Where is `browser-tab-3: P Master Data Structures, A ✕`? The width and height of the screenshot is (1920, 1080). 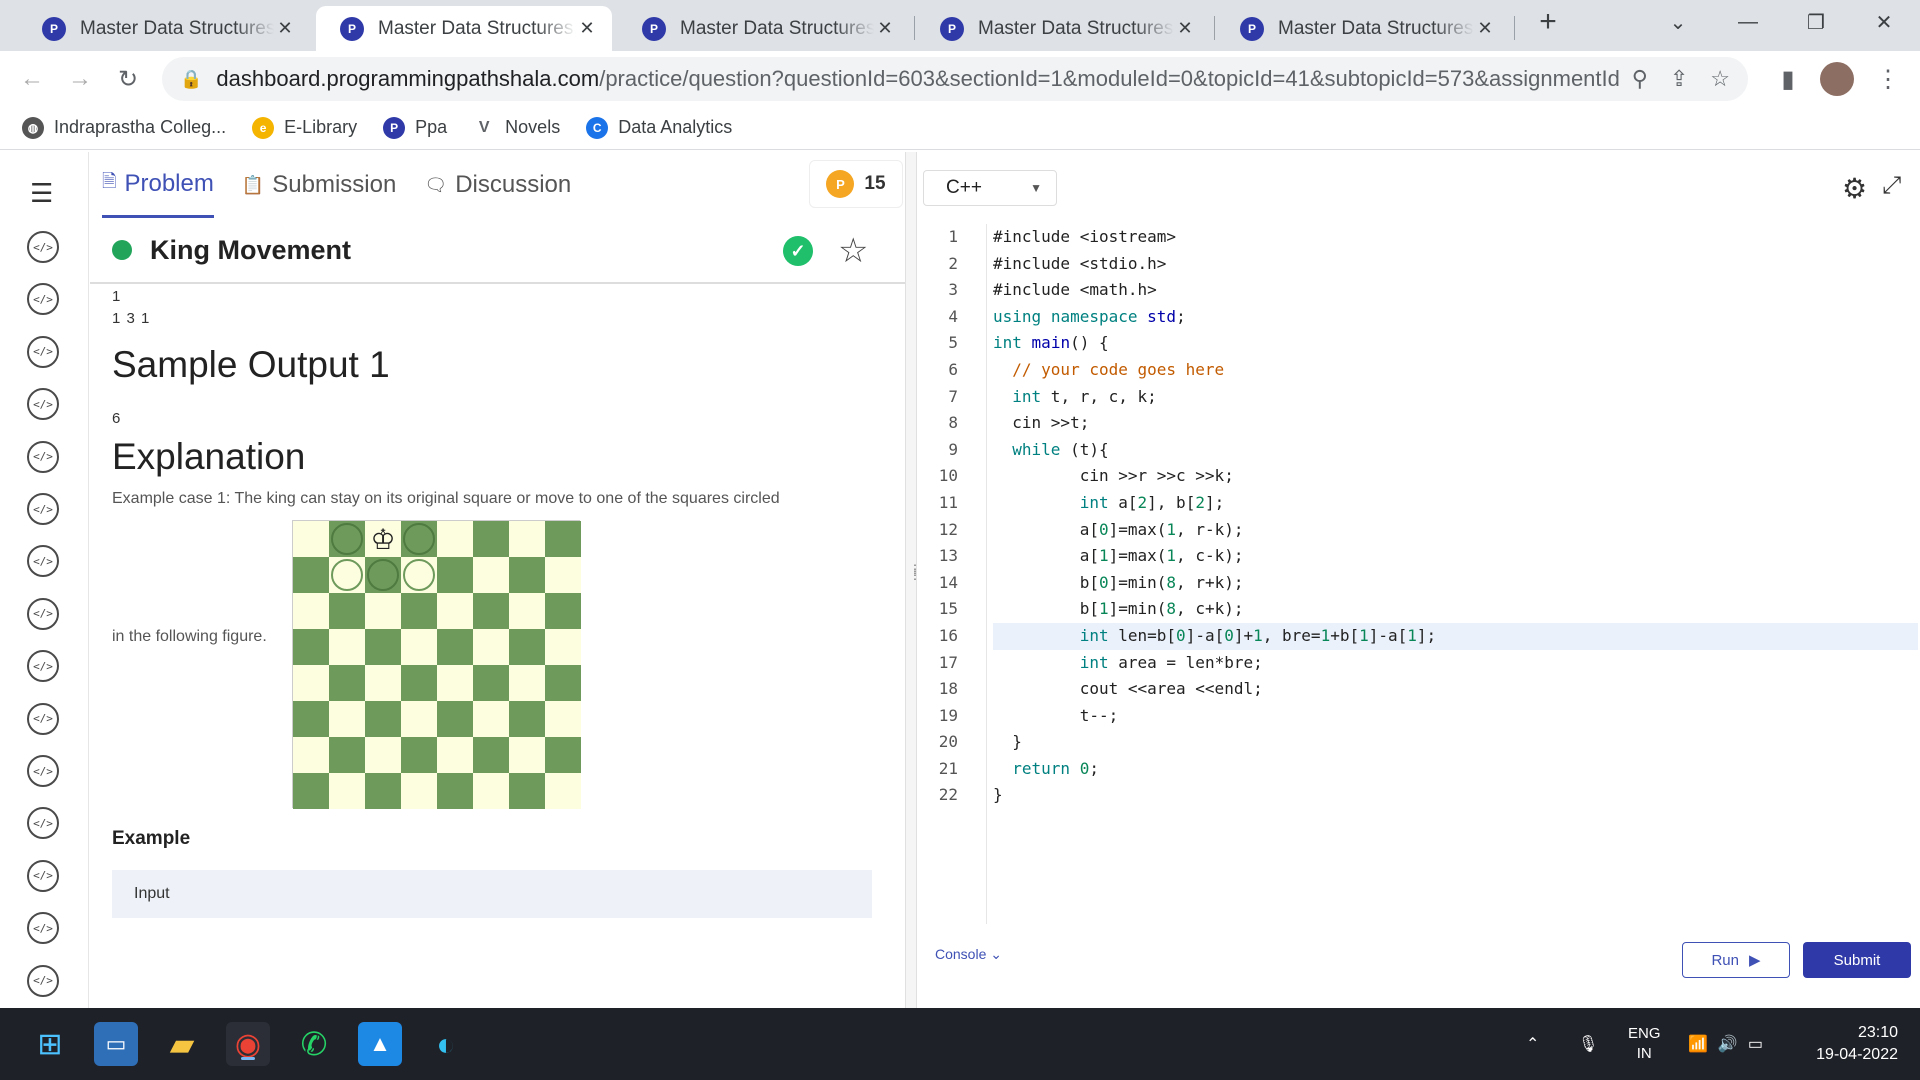
browser-tab-3: P Master Data Structures, A ✕ is located at coordinates (764, 28).